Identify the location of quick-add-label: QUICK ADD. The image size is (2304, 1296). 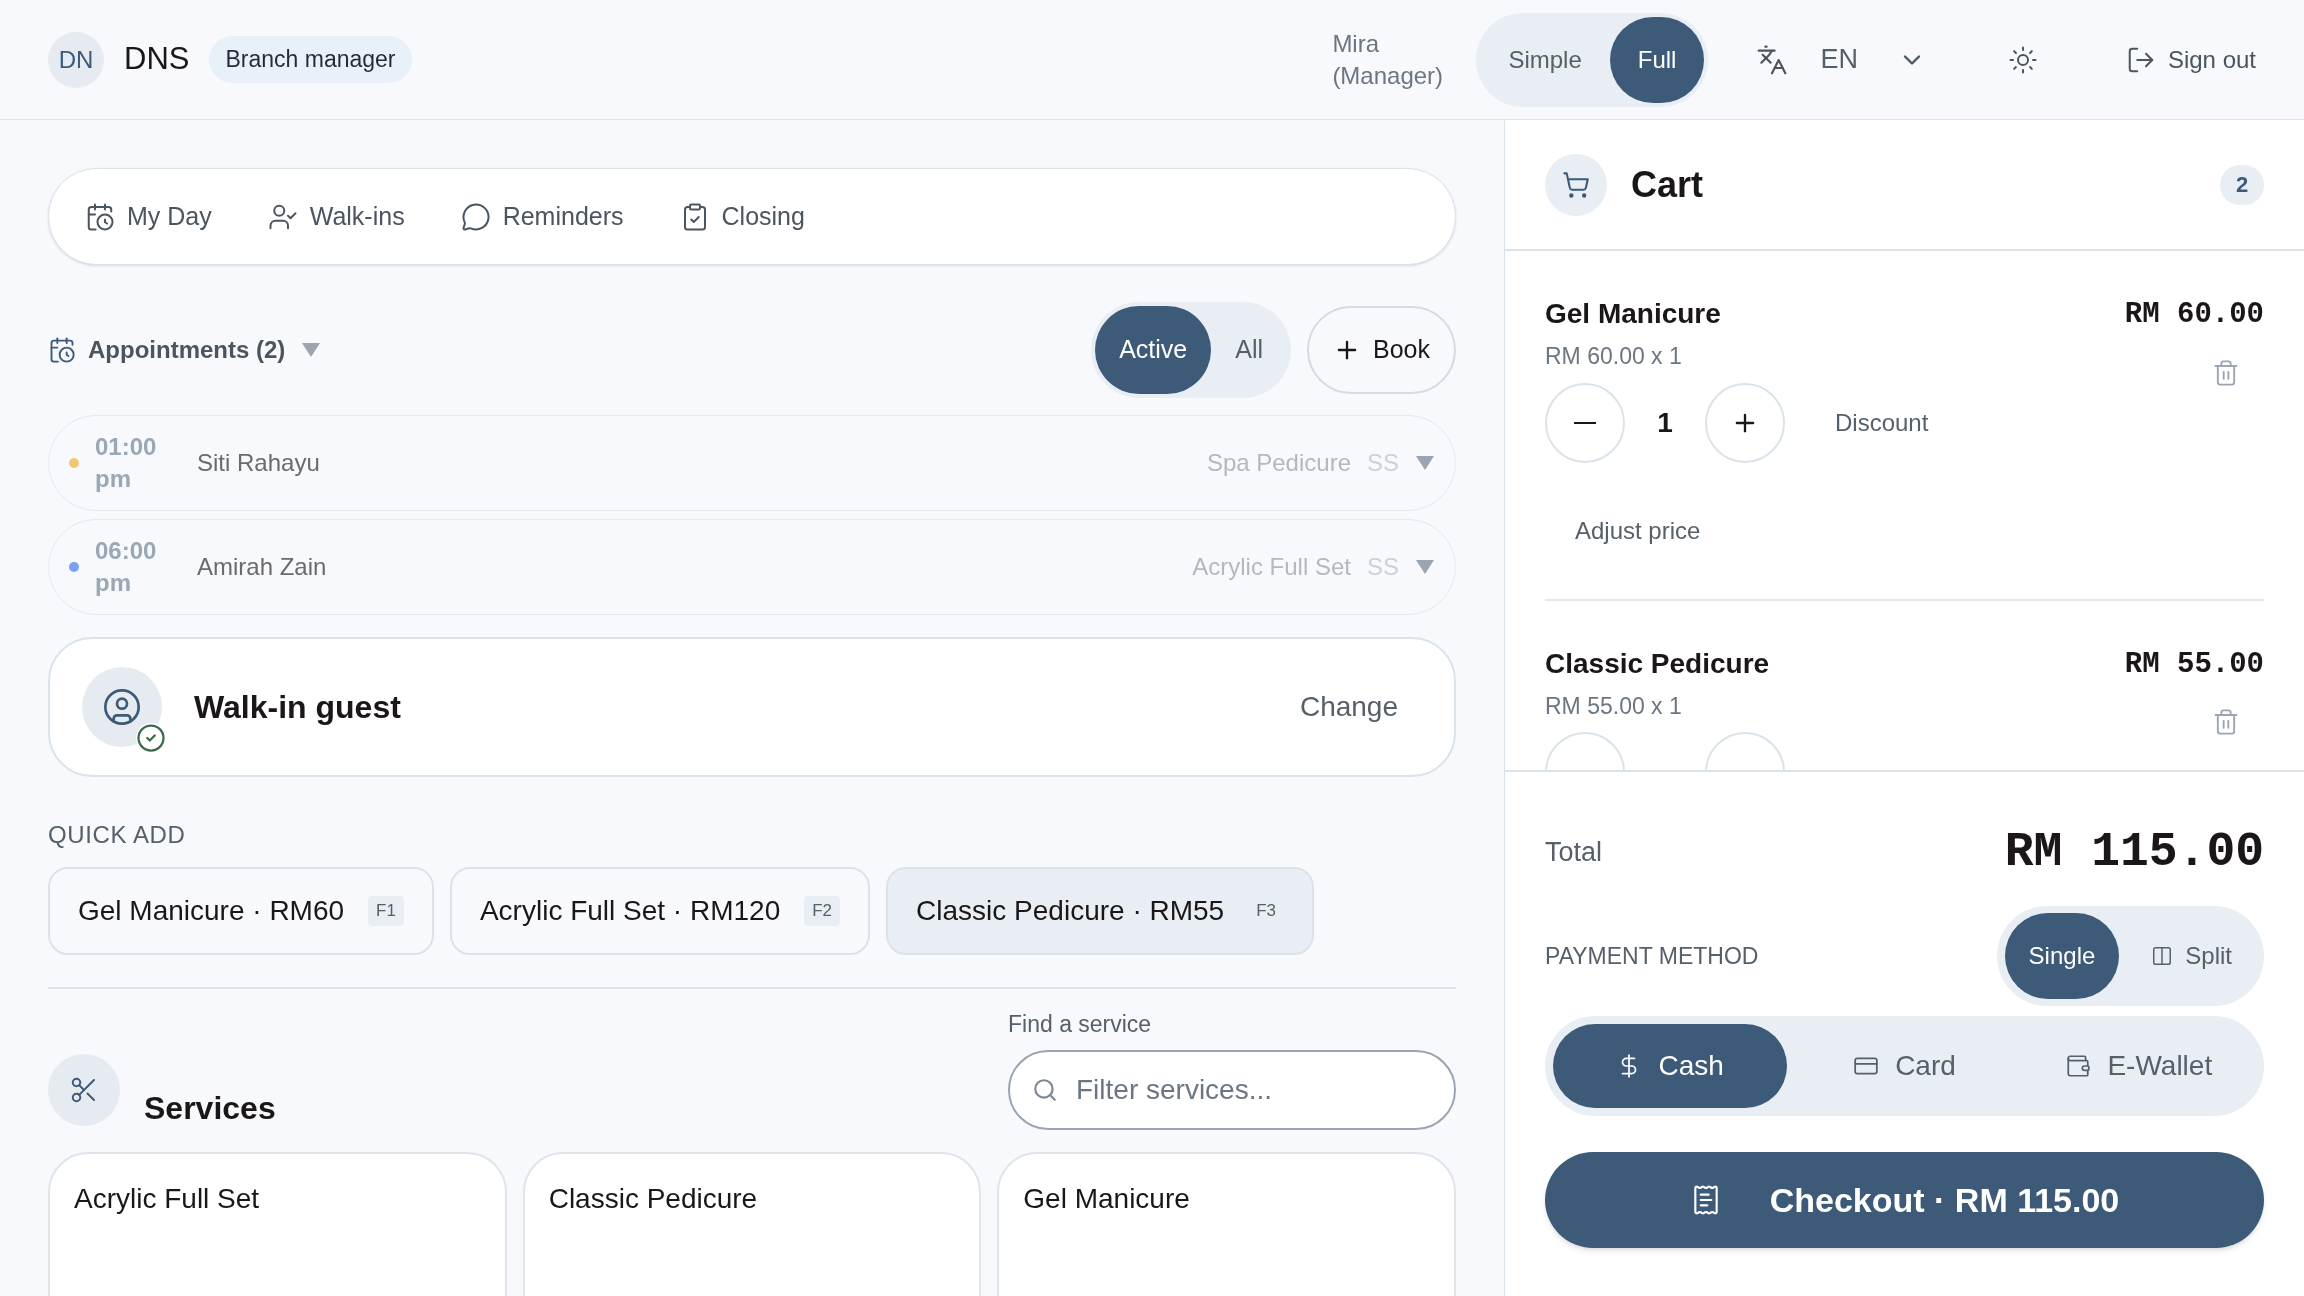
(117, 835).